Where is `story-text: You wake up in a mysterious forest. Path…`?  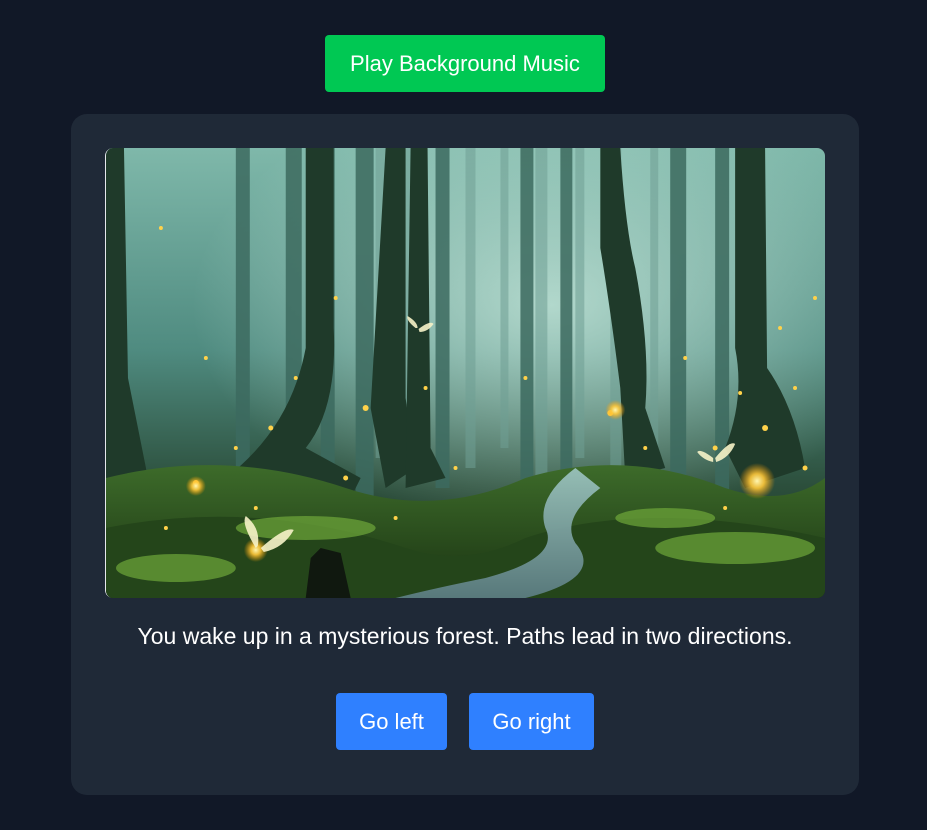 story-text: You wake up in a mysterious forest. Path… is located at coordinates (465, 636).